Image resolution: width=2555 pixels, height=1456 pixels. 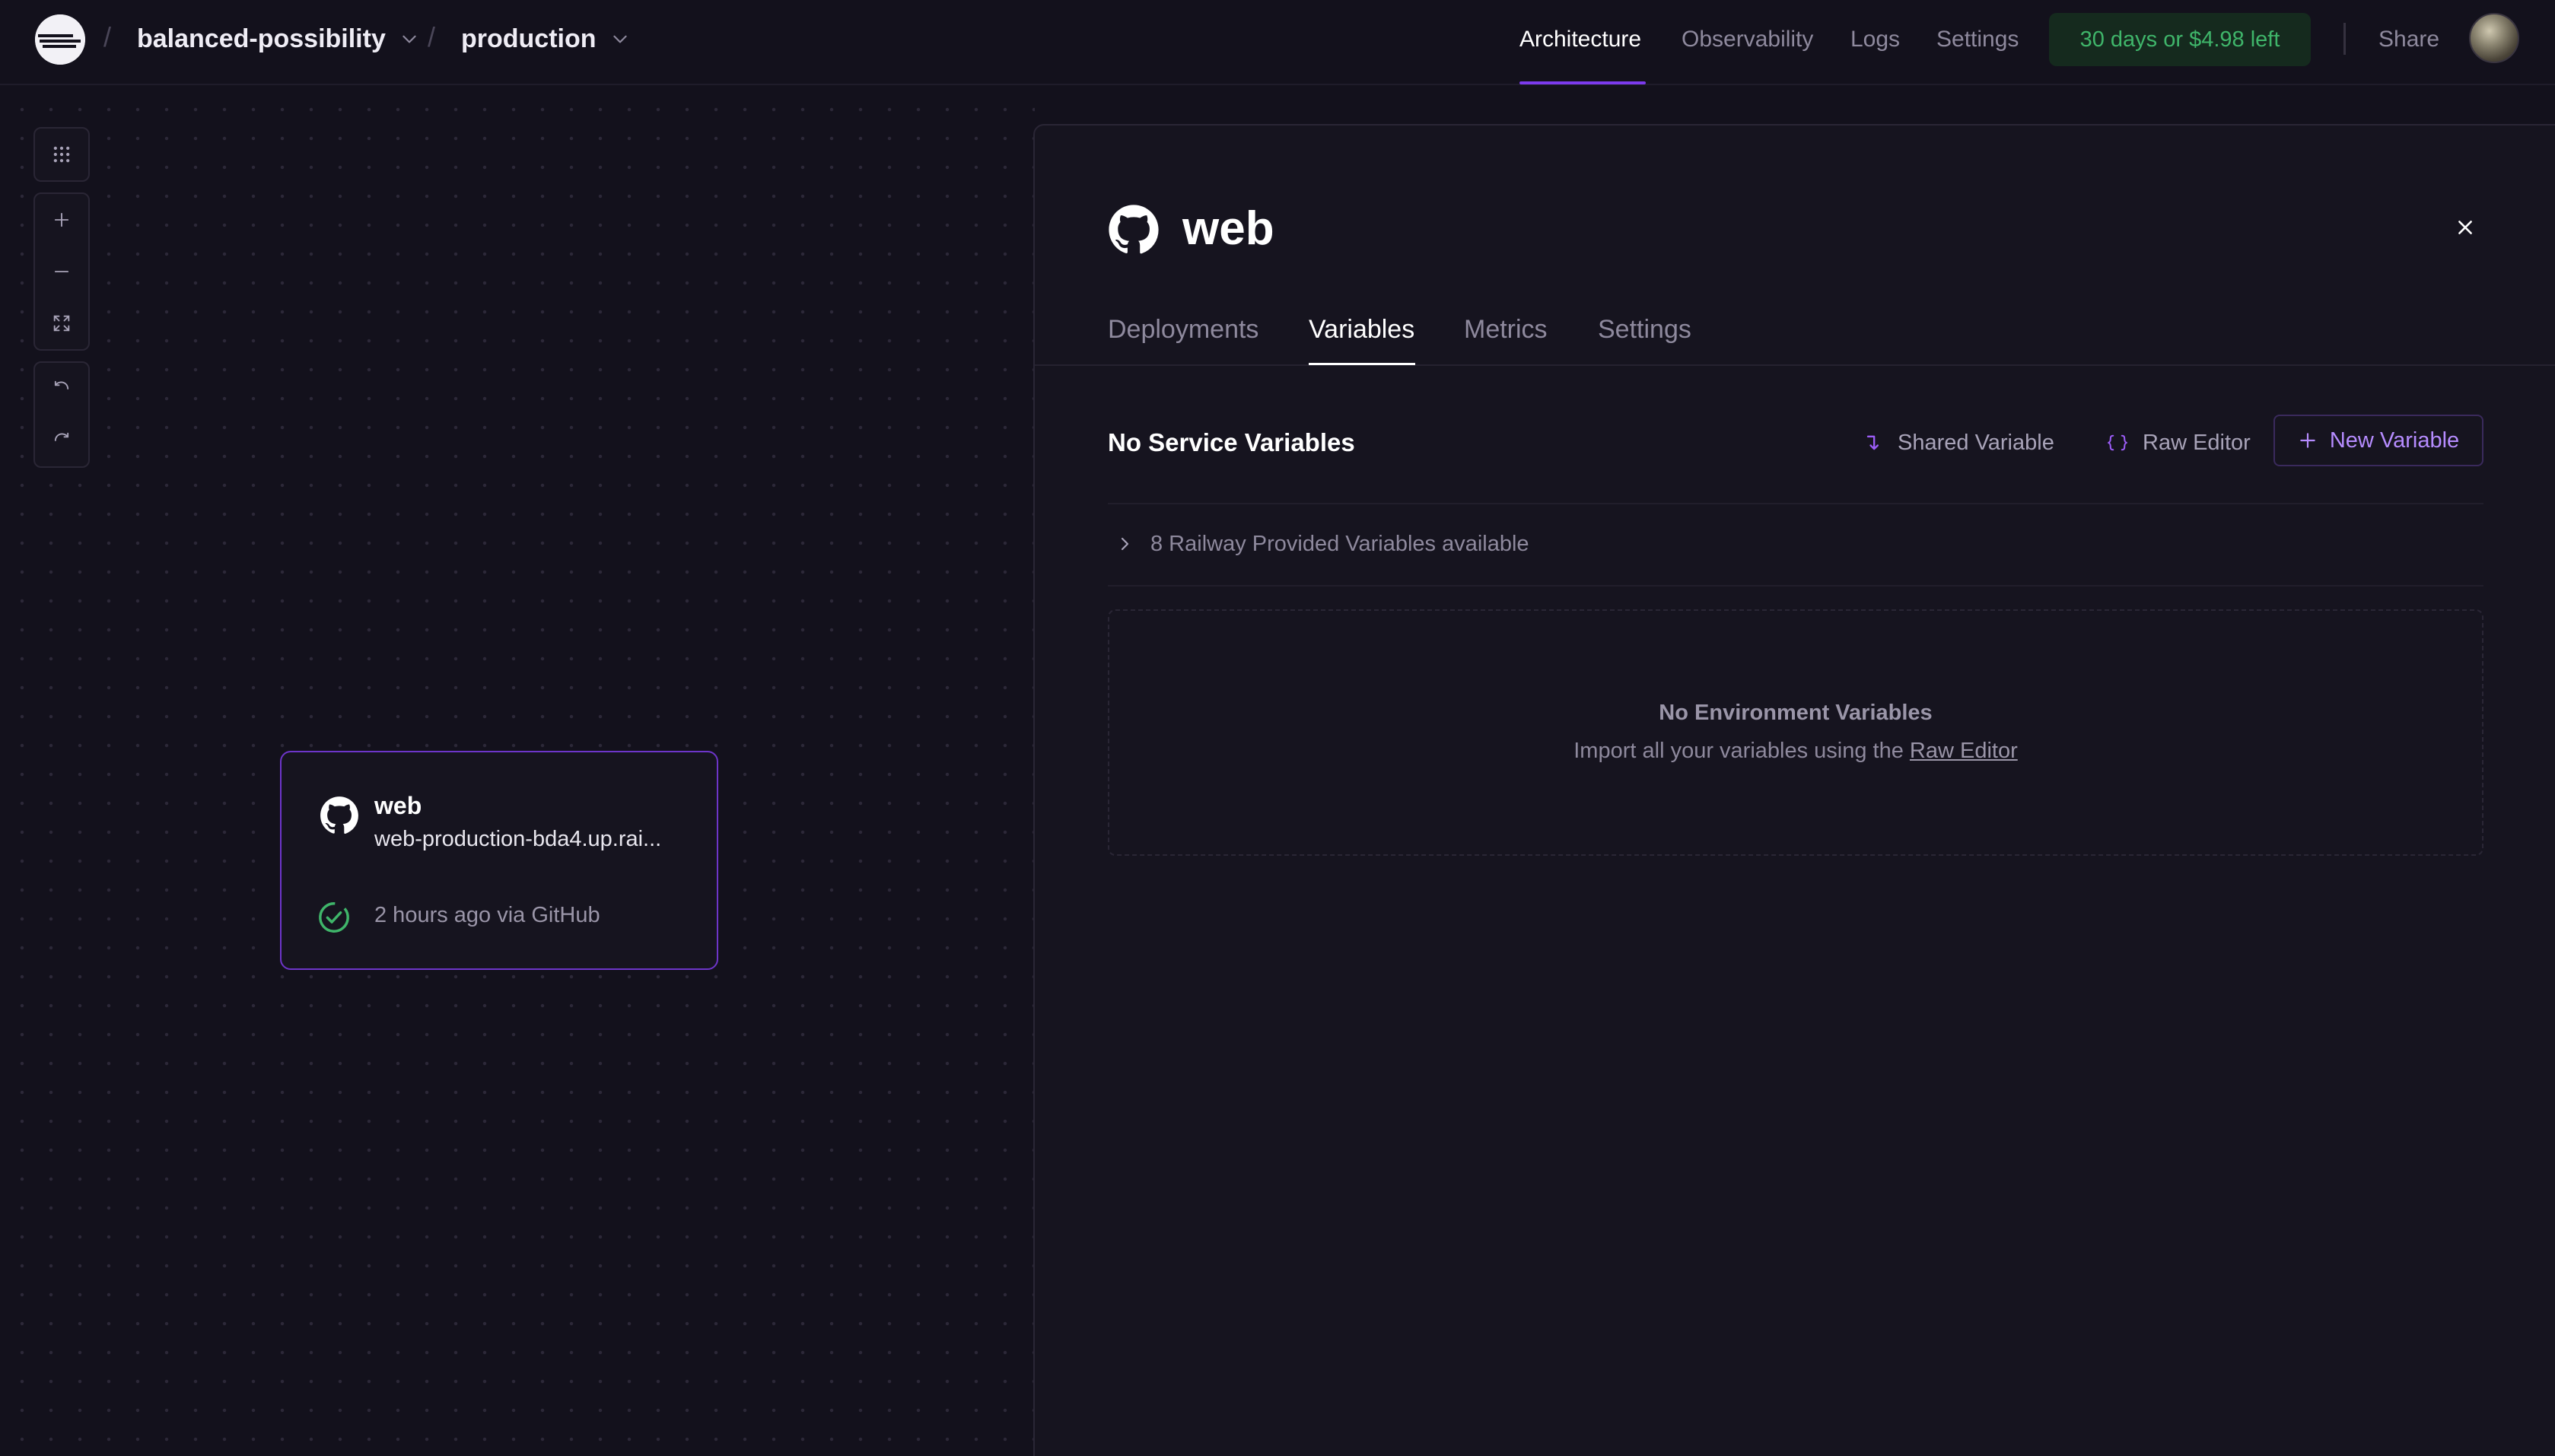 What do you see at coordinates (1741, 751) in the screenshot?
I see `empty-state-subtitle-text: Import all your variables using the` at bounding box center [1741, 751].